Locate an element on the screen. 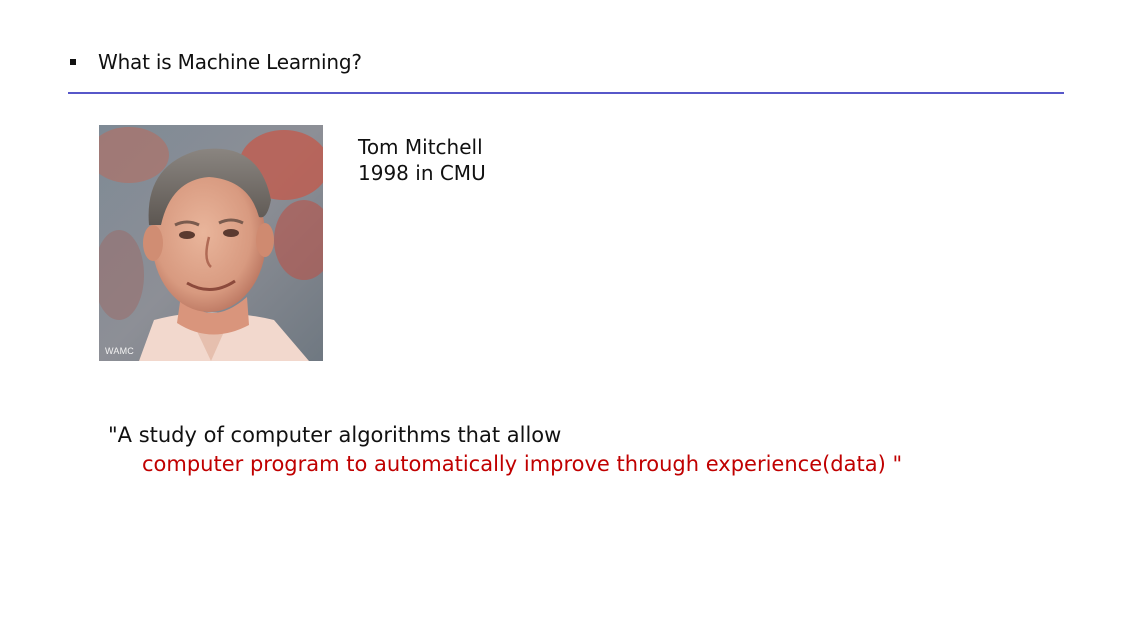  portrait-illustration is located at coordinates (211, 243).